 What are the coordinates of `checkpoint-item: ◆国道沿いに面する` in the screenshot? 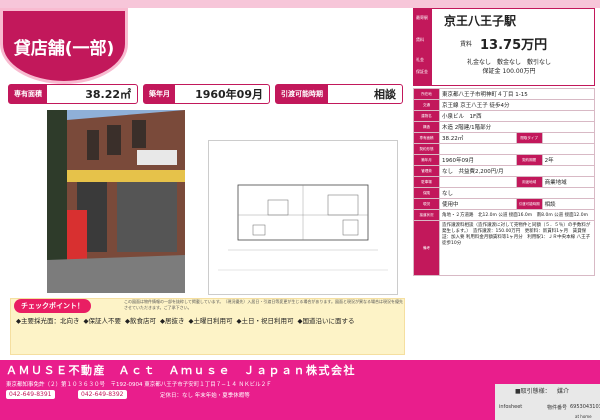 It's located at (326, 321).